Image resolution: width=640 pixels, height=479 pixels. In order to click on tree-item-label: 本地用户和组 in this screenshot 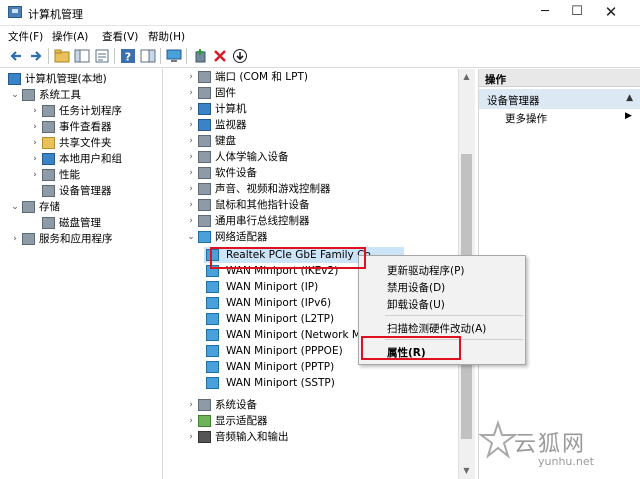, I will do `click(90, 159)`.